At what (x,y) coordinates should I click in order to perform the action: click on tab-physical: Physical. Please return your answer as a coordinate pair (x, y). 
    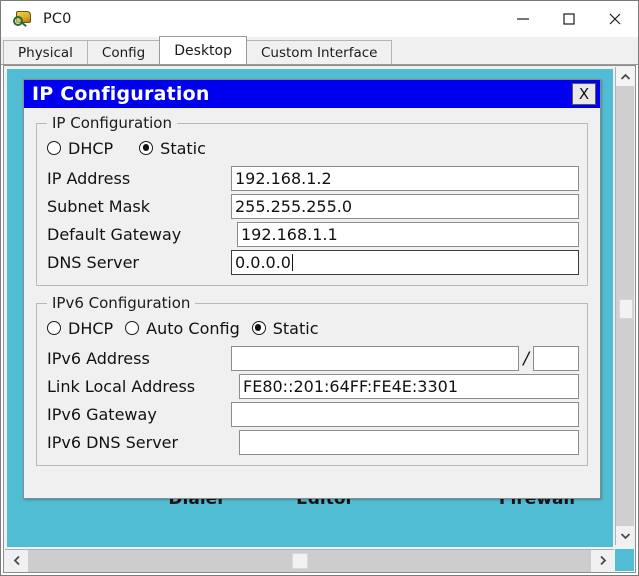
    Looking at the image, I should click on (45, 52).